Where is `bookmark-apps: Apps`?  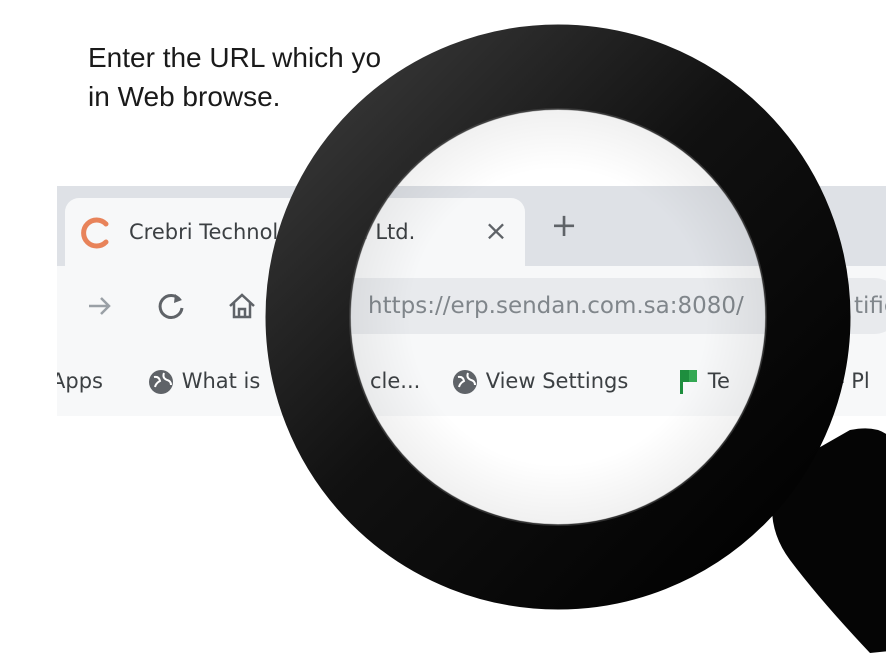
bookmark-apps: Apps is located at coordinates (80, 381).